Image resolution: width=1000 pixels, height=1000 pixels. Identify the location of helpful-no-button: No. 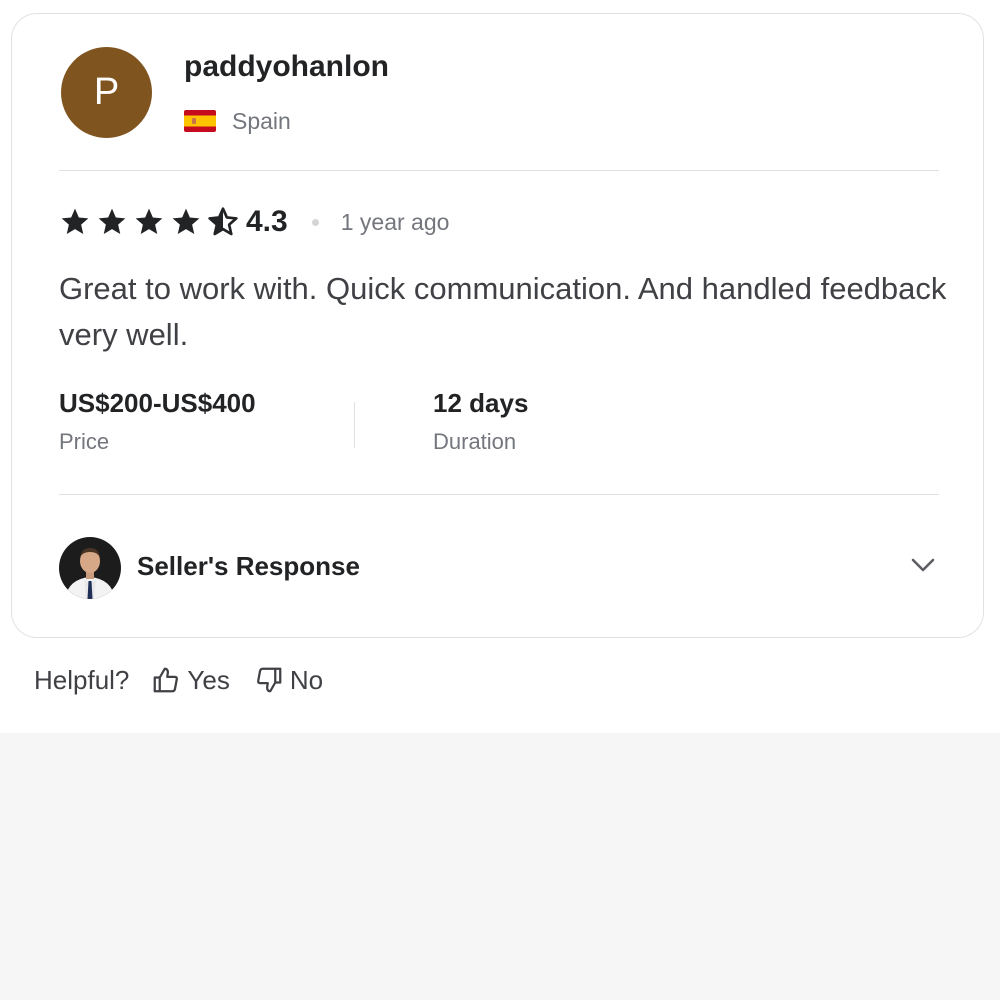
(288, 680).